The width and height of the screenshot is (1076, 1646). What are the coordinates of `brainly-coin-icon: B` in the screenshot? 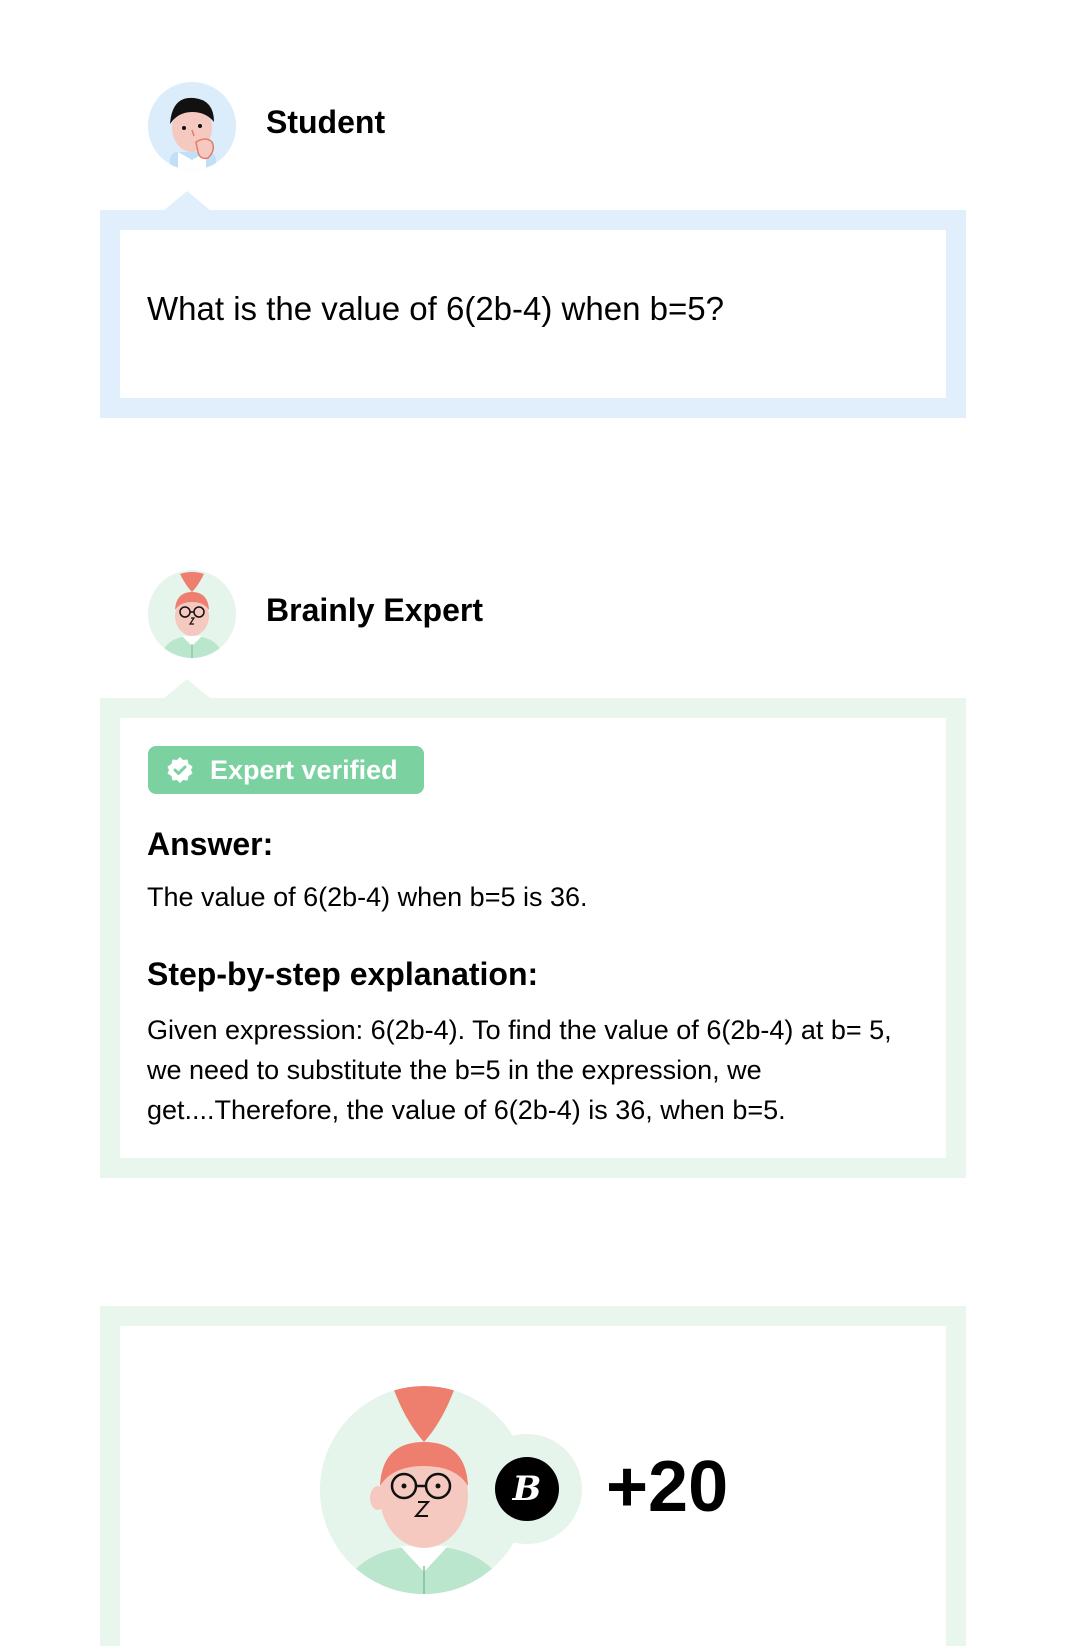 It's located at (527, 1489).